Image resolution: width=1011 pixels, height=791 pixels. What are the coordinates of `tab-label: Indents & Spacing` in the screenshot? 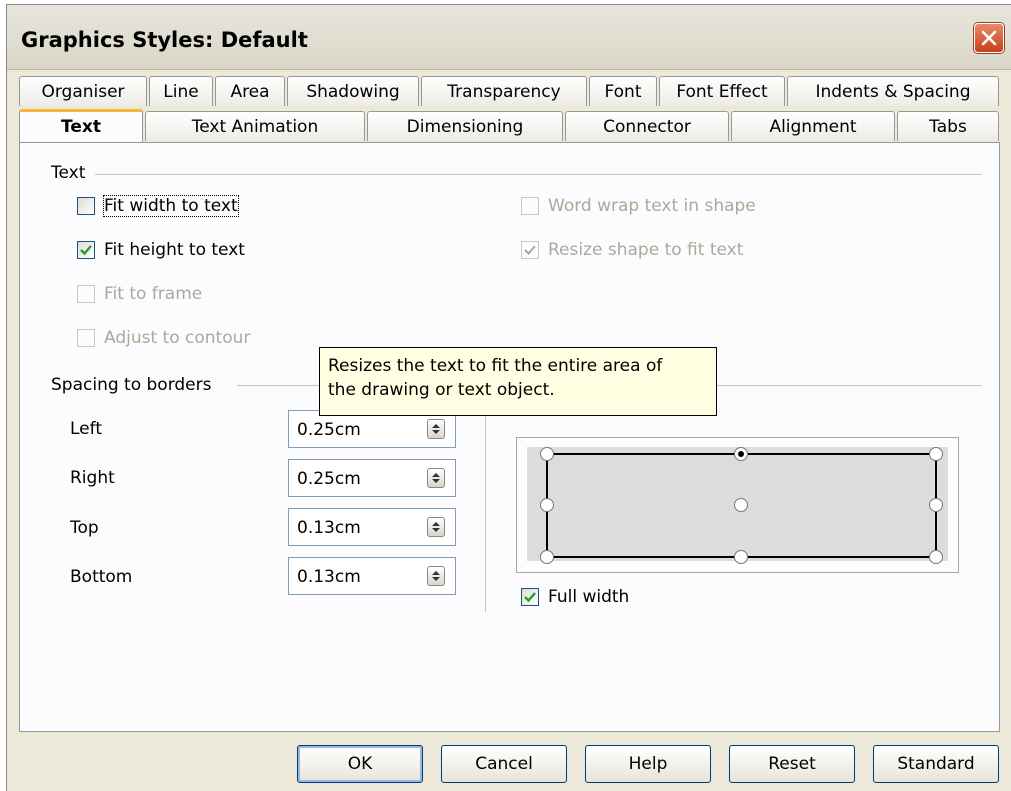 It's located at (893, 92).